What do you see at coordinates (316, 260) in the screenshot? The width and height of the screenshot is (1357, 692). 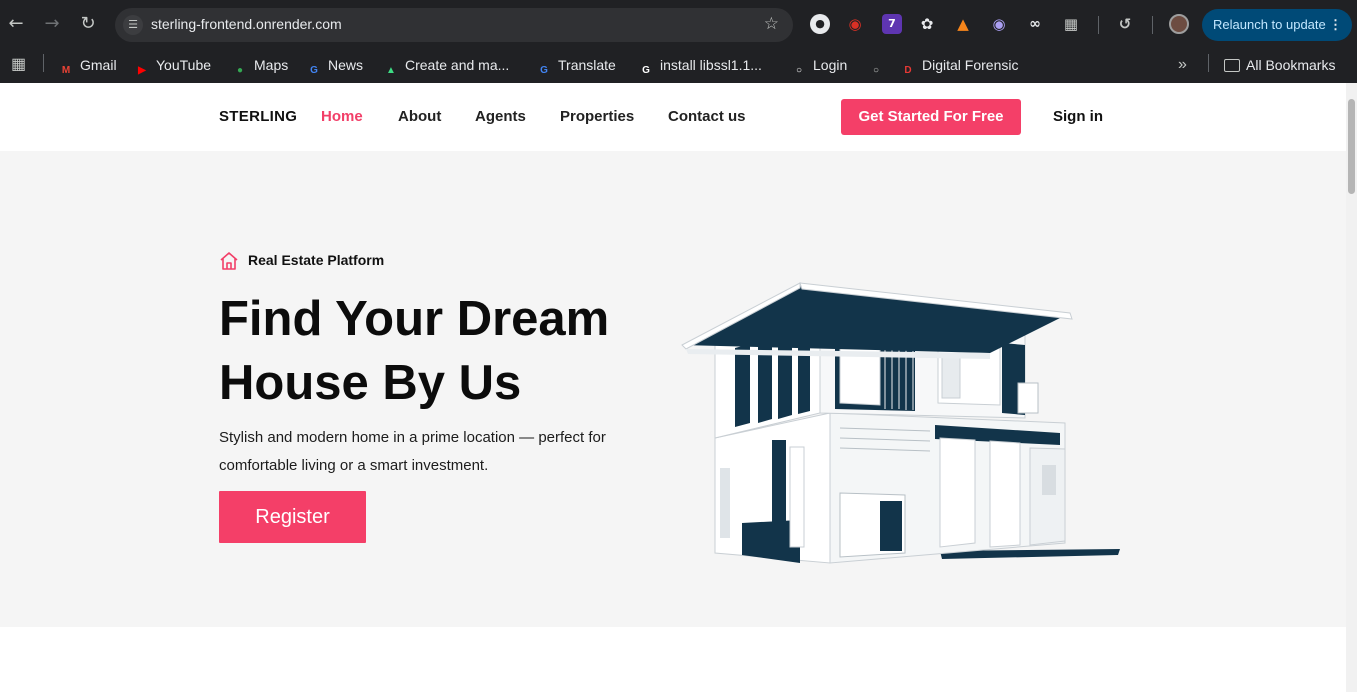 I see `hero-tag-label: Real Estate Platform` at bounding box center [316, 260].